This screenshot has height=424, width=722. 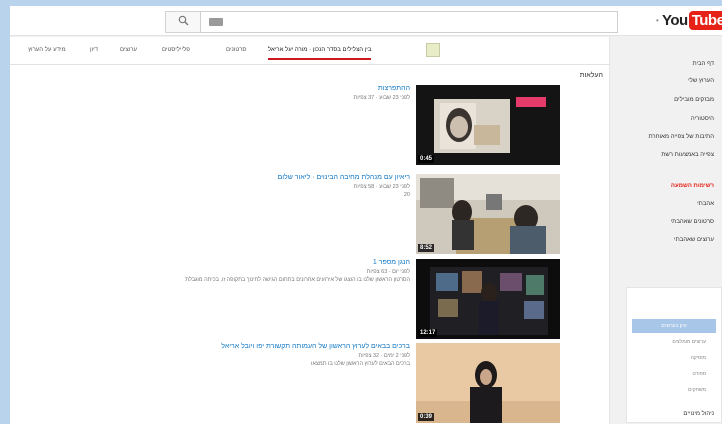 I want to click on video-thumbnail: 12:17, so click(x=488, y=299).